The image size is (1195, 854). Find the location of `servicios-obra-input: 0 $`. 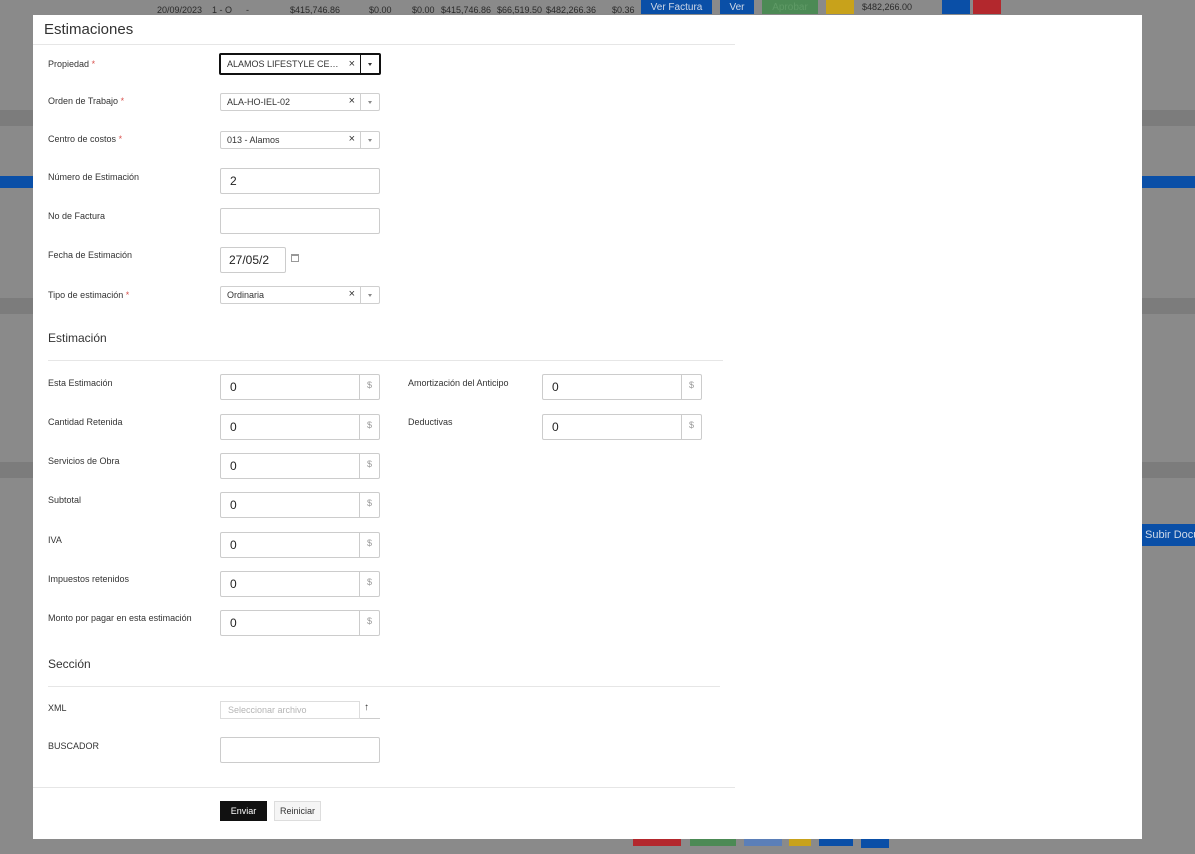

servicios-obra-input: 0 $ is located at coordinates (300, 466).